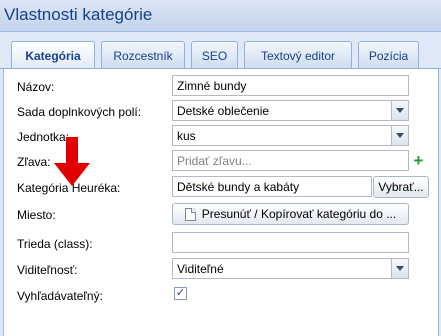  I want to click on trieda-field, so click(290, 242).